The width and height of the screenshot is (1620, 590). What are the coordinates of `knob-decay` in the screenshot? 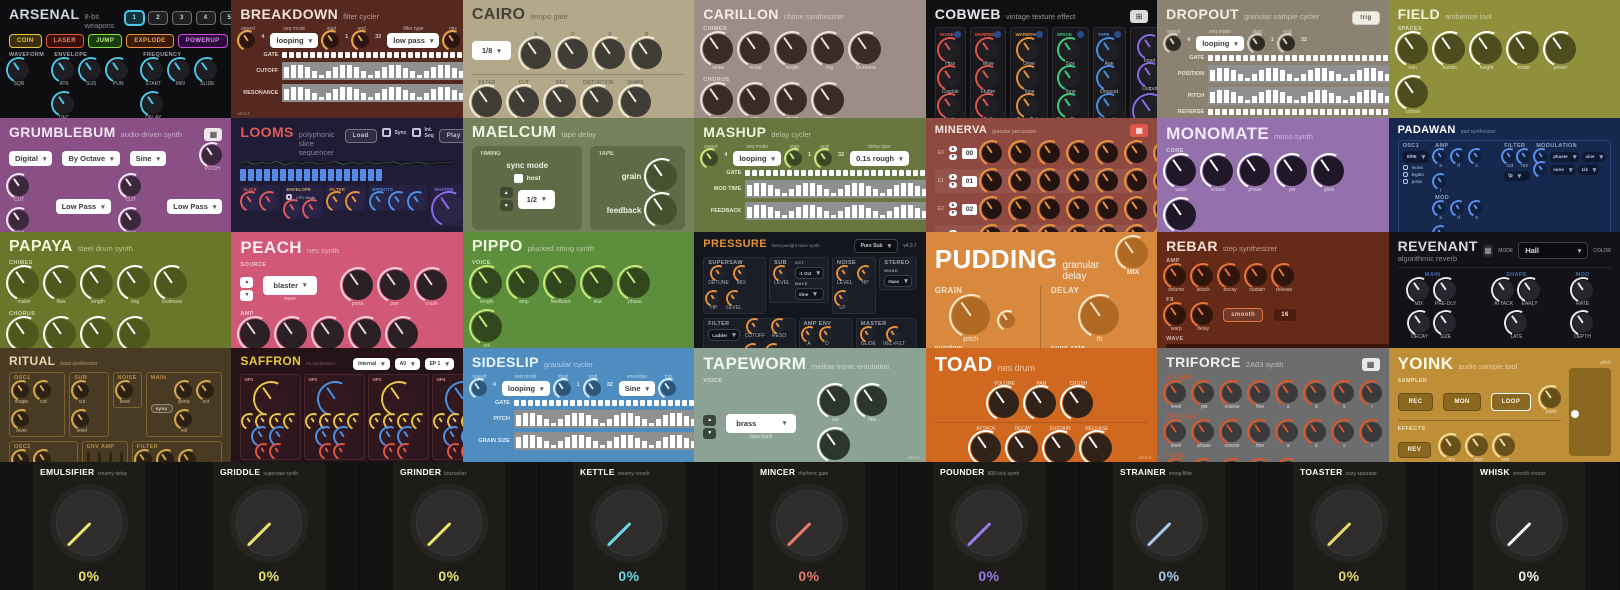 It's located at (1230, 276).